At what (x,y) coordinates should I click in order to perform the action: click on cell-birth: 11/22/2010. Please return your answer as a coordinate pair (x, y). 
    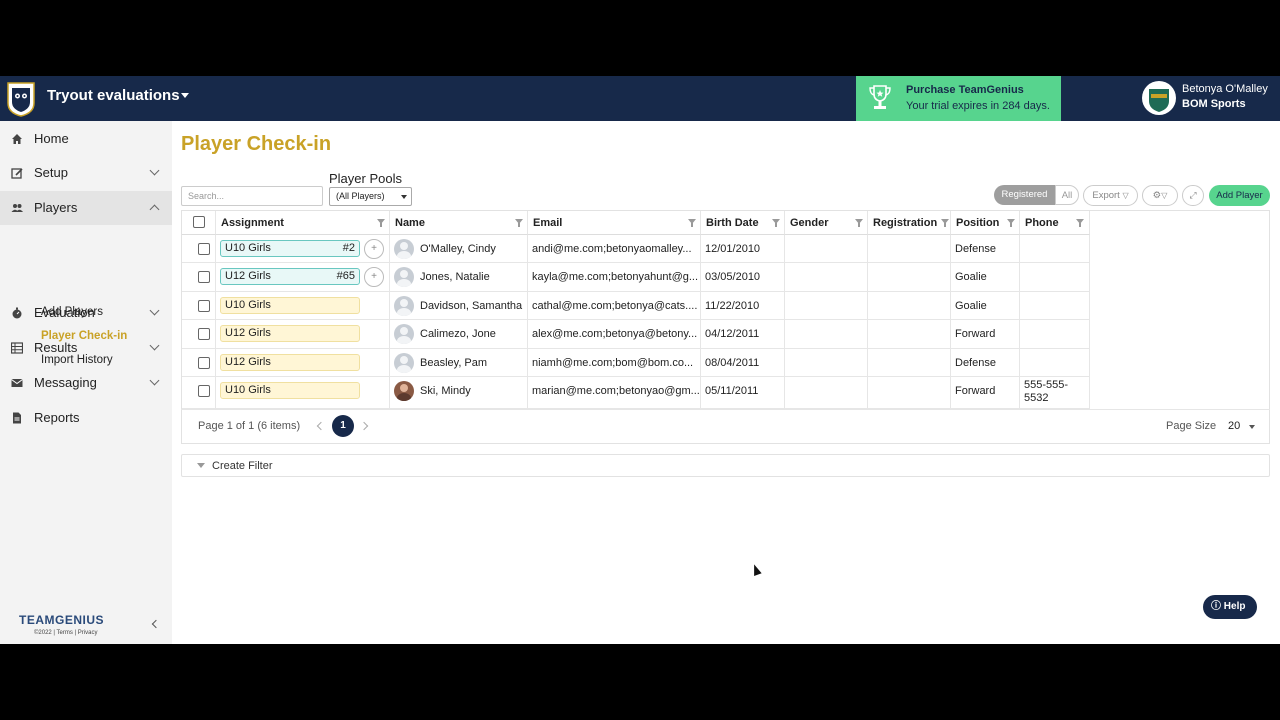
    Looking at the image, I should click on (732, 306).